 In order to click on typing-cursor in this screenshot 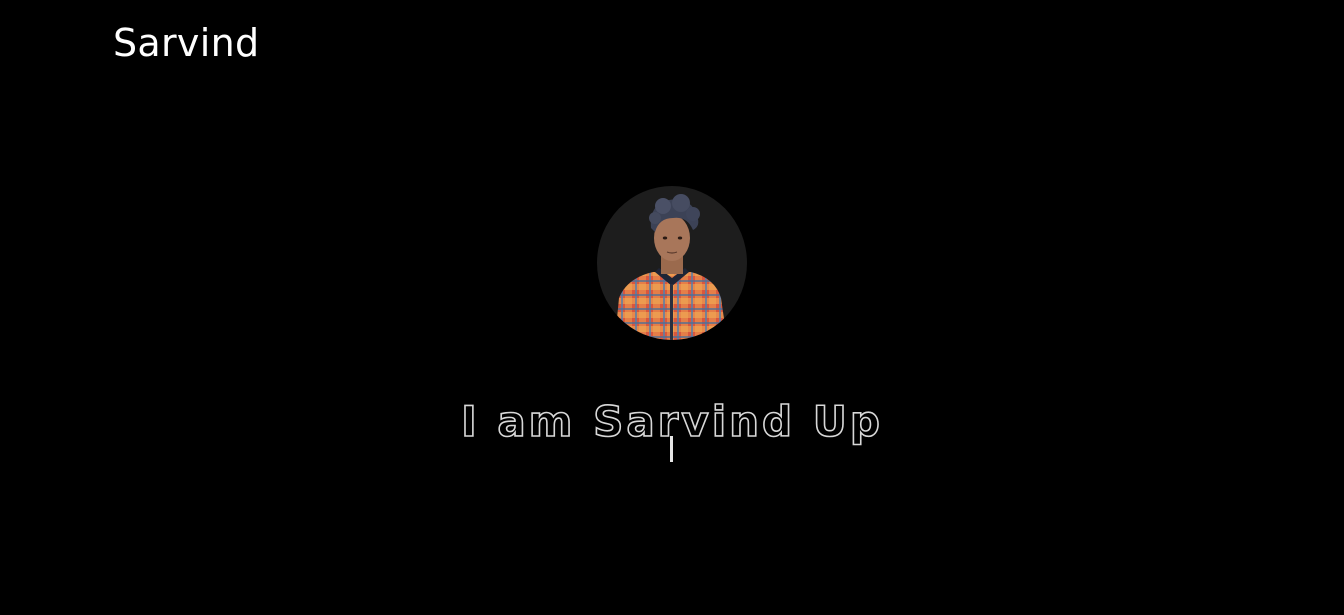, I will do `click(671, 449)`.